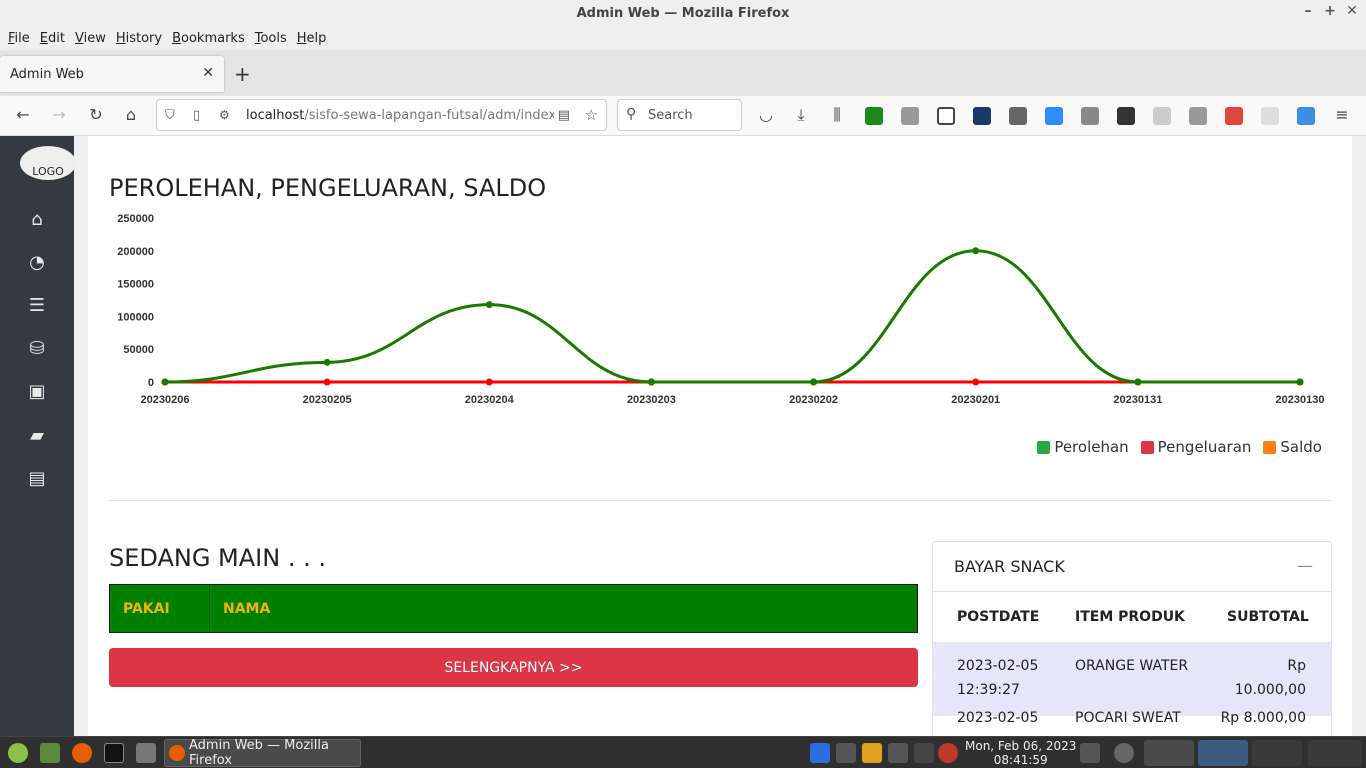 This screenshot has width=1366, height=768. What do you see at coordinates (982, 116) in the screenshot?
I see `extension-save-icon` at bounding box center [982, 116].